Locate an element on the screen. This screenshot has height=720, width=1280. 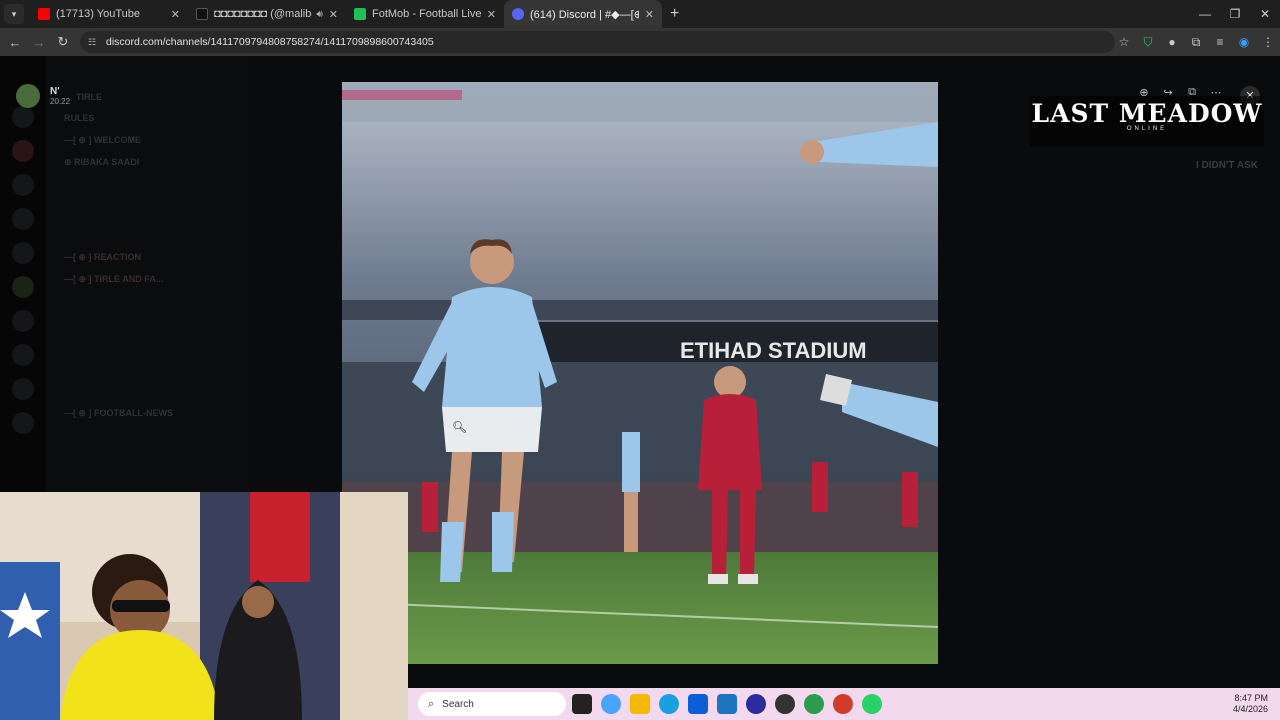
clock-time: 8:47 PM is located at coordinates (1251, 698).